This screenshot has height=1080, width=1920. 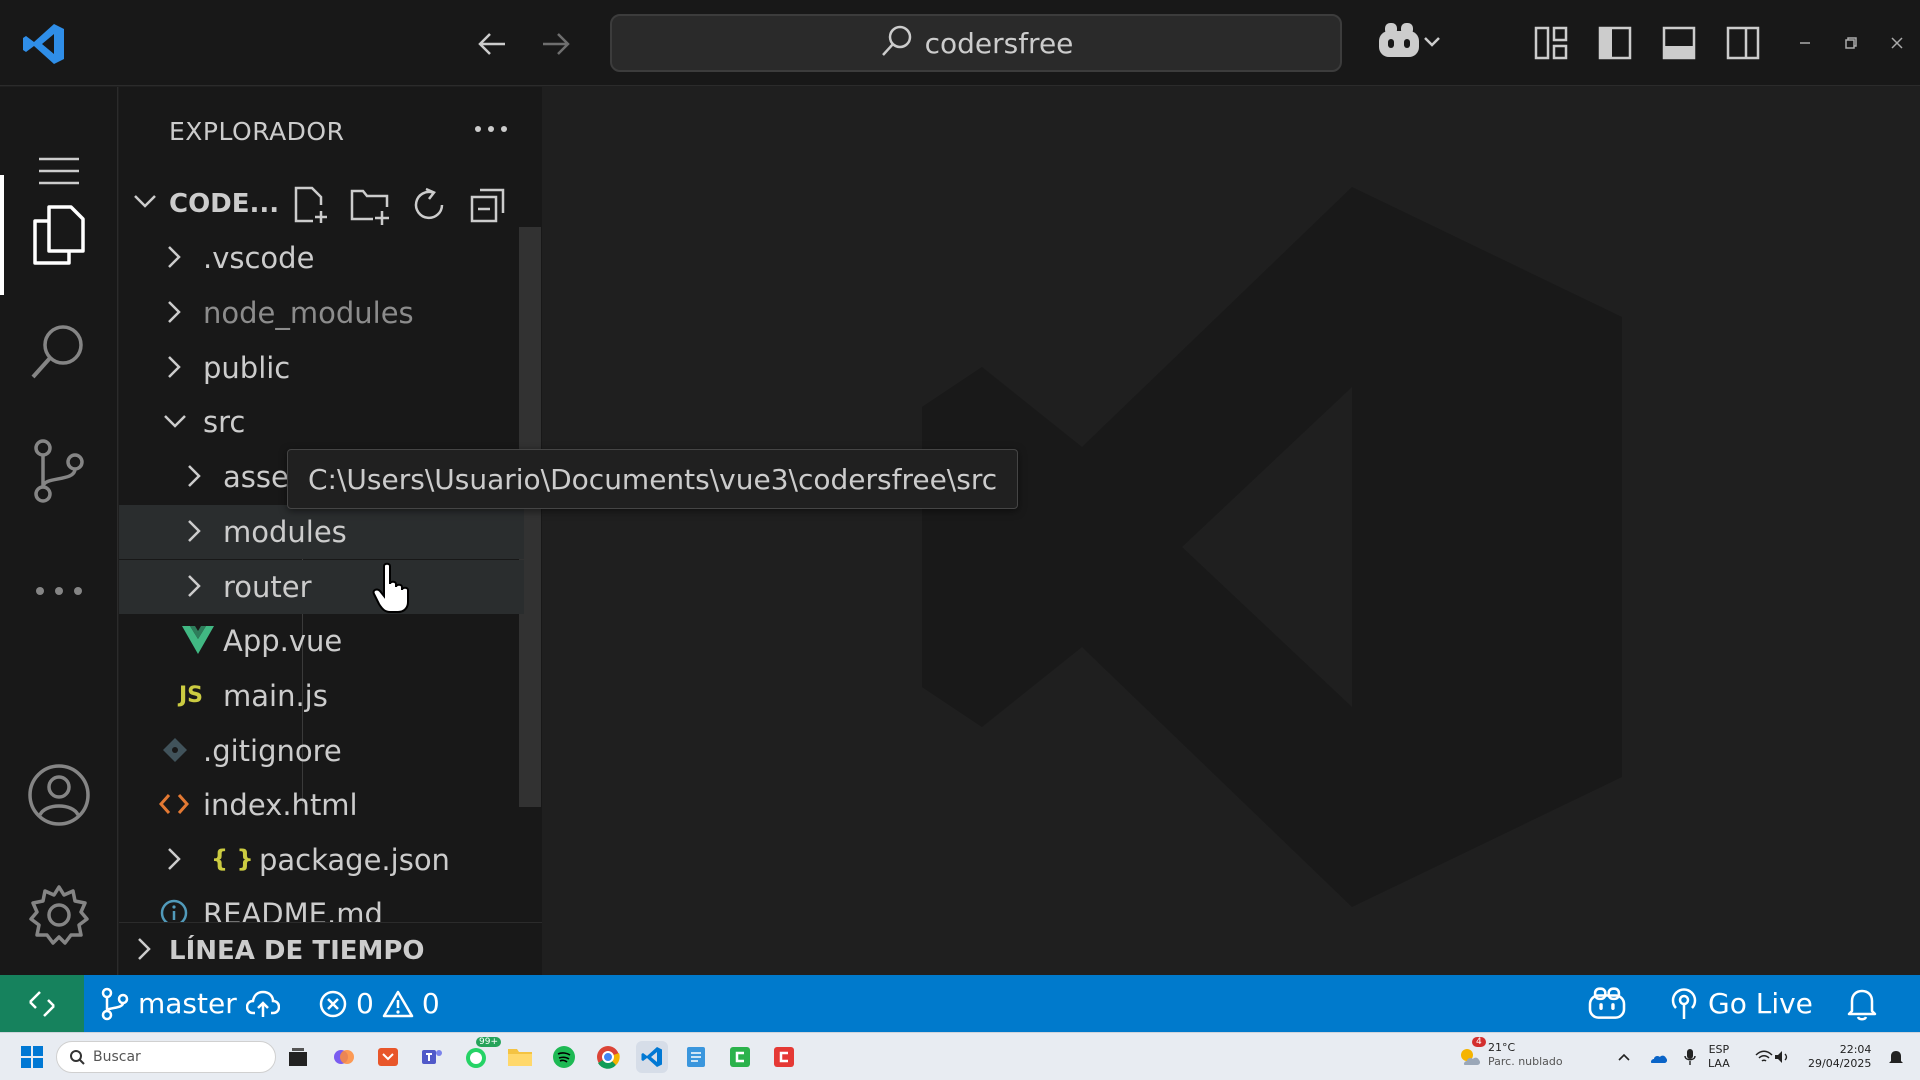 I want to click on error-icon, so click(x=333, y=1003).